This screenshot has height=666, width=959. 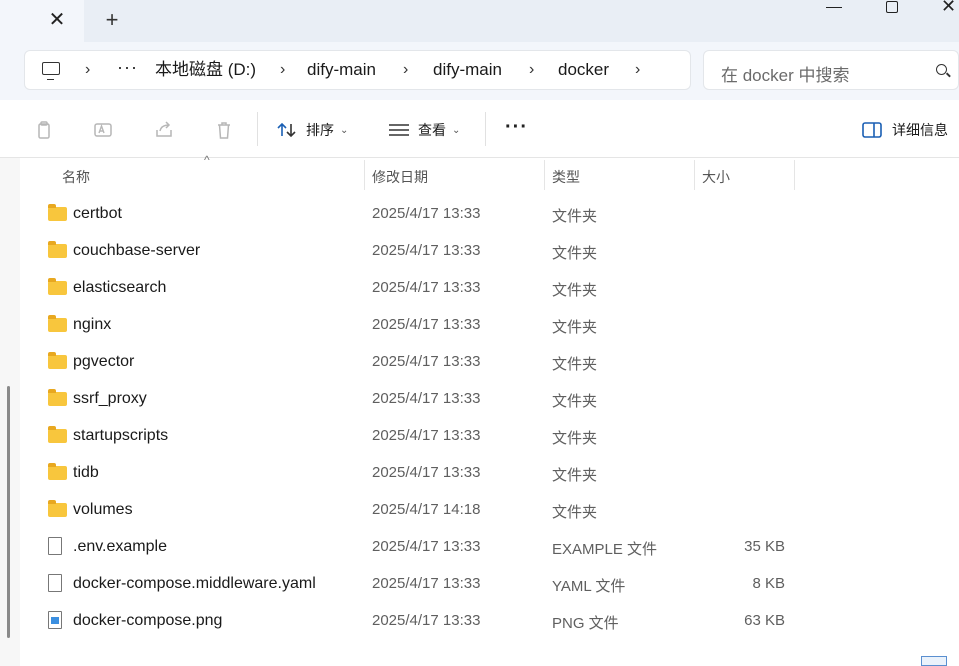 I want to click on view-button: 查看 ⌄, so click(x=424, y=130).